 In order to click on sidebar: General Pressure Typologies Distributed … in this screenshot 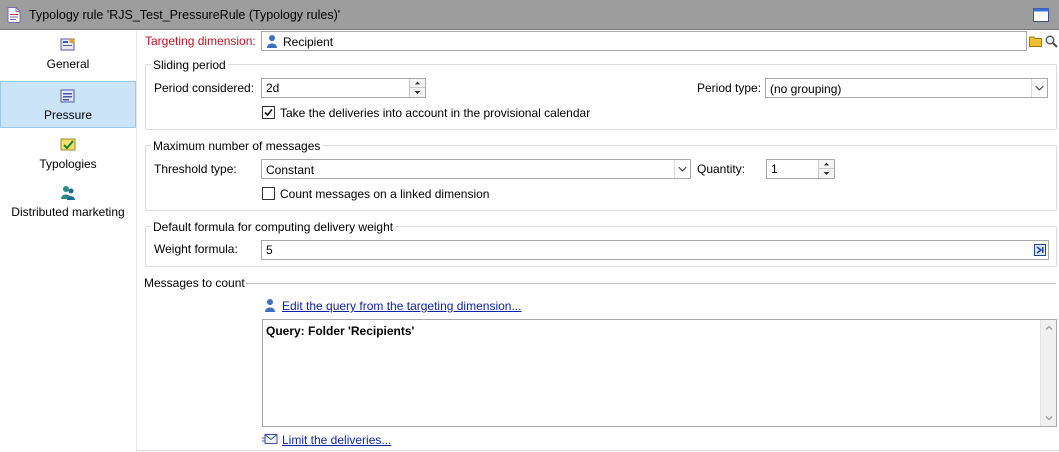, I will do `click(68, 241)`.